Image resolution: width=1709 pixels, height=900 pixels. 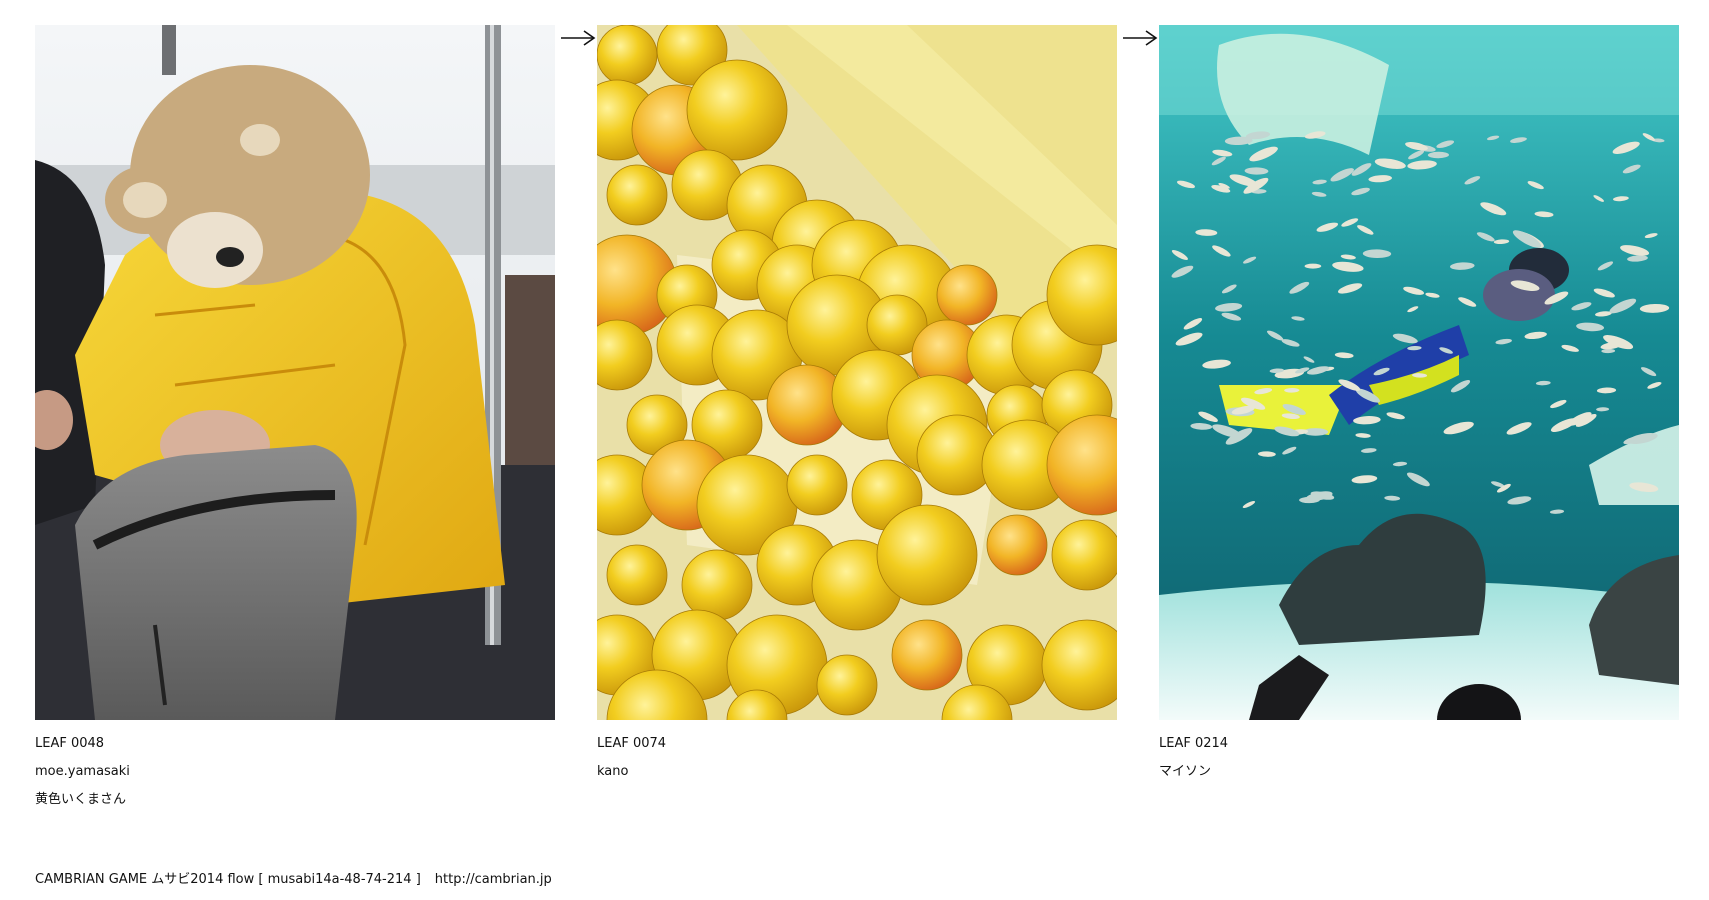 What do you see at coordinates (1313, 266) in the screenshot?
I see `fish` at bounding box center [1313, 266].